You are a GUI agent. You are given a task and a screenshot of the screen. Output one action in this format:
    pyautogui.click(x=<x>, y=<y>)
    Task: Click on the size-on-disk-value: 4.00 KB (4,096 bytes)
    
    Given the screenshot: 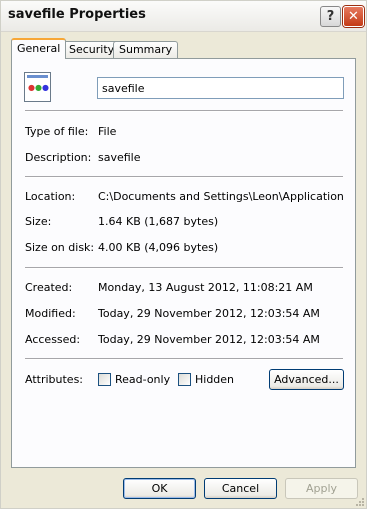 What is the action you would take?
    pyautogui.click(x=158, y=247)
    